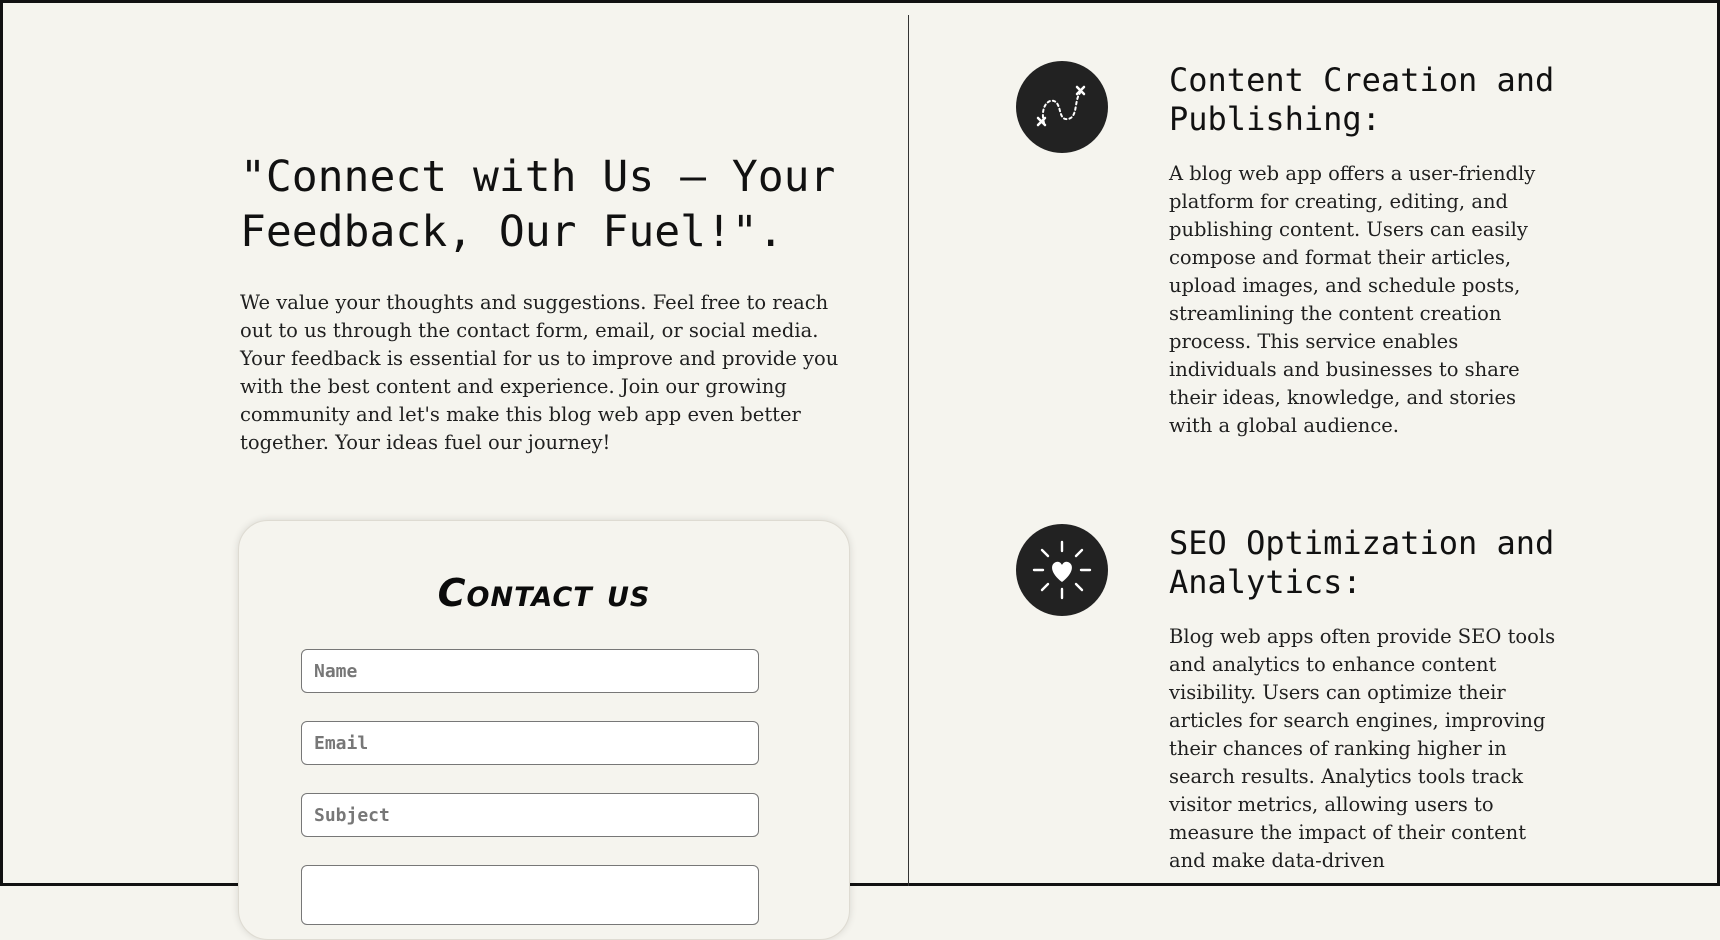  What do you see at coordinates (530, 743) in the screenshot?
I see `email-input` at bounding box center [530, 743].